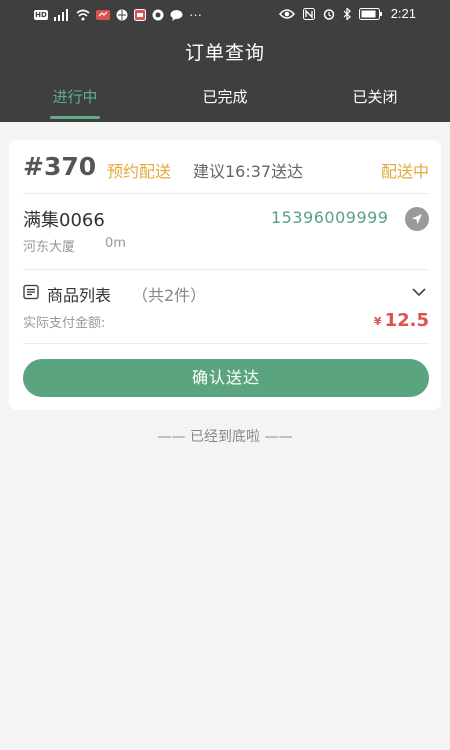 This screenshot has height=750, width=450. Describe the element at coordinates (83, 14) in the screenshot. I see `wifi-icon` at that location.